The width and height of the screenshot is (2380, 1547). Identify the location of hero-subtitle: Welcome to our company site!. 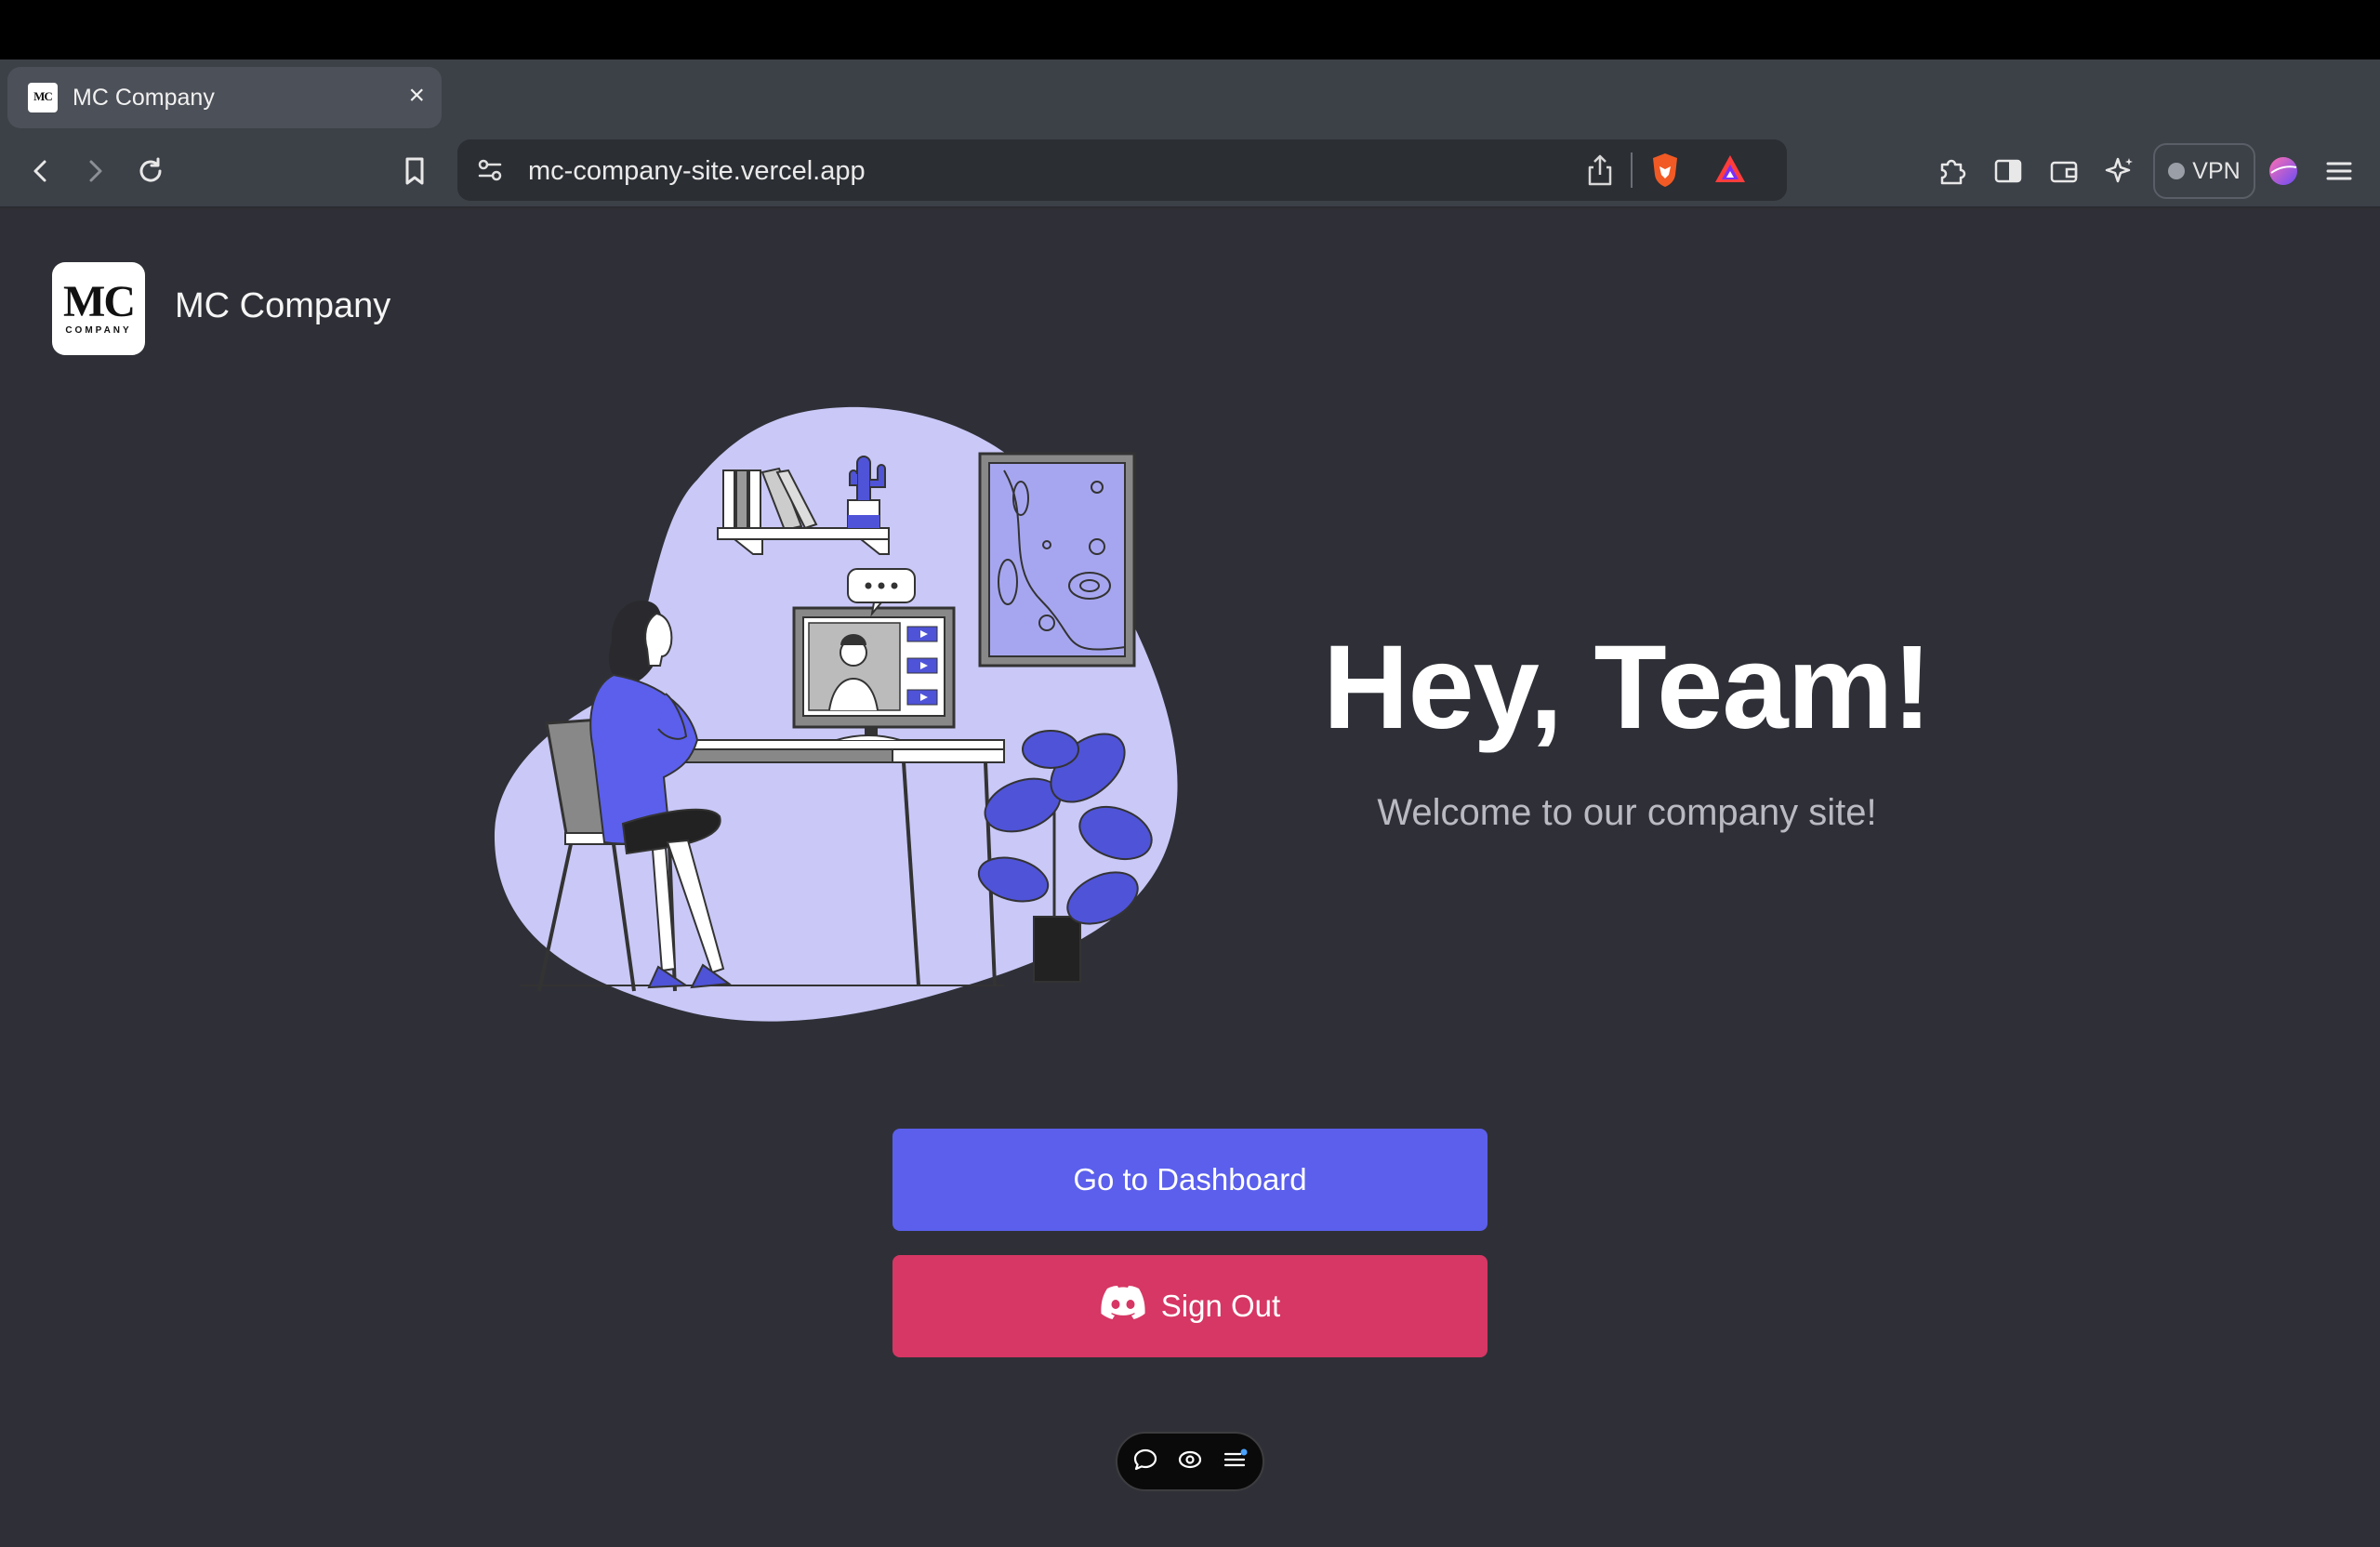
(1627, 812).